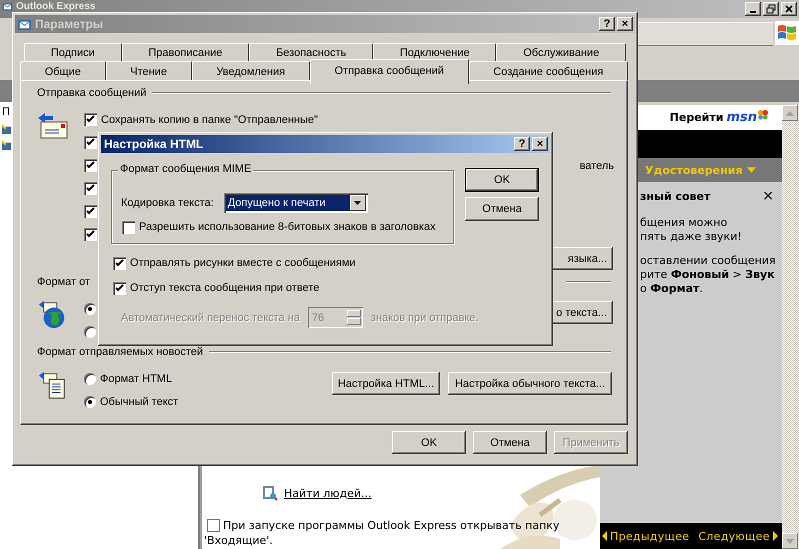 This screenshot has width=799, height=549. I want to click on radio-label: Формат HTML, so click(136, 379).